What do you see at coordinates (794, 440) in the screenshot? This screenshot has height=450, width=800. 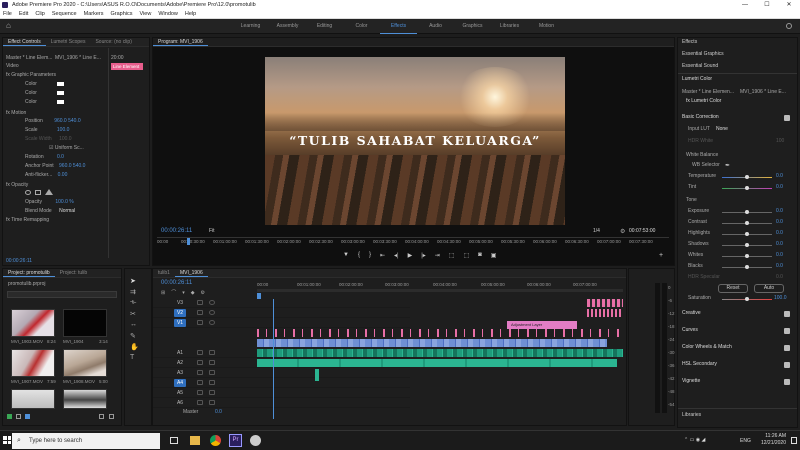 I see `notifications-icon` at bounding box center [794, 440].